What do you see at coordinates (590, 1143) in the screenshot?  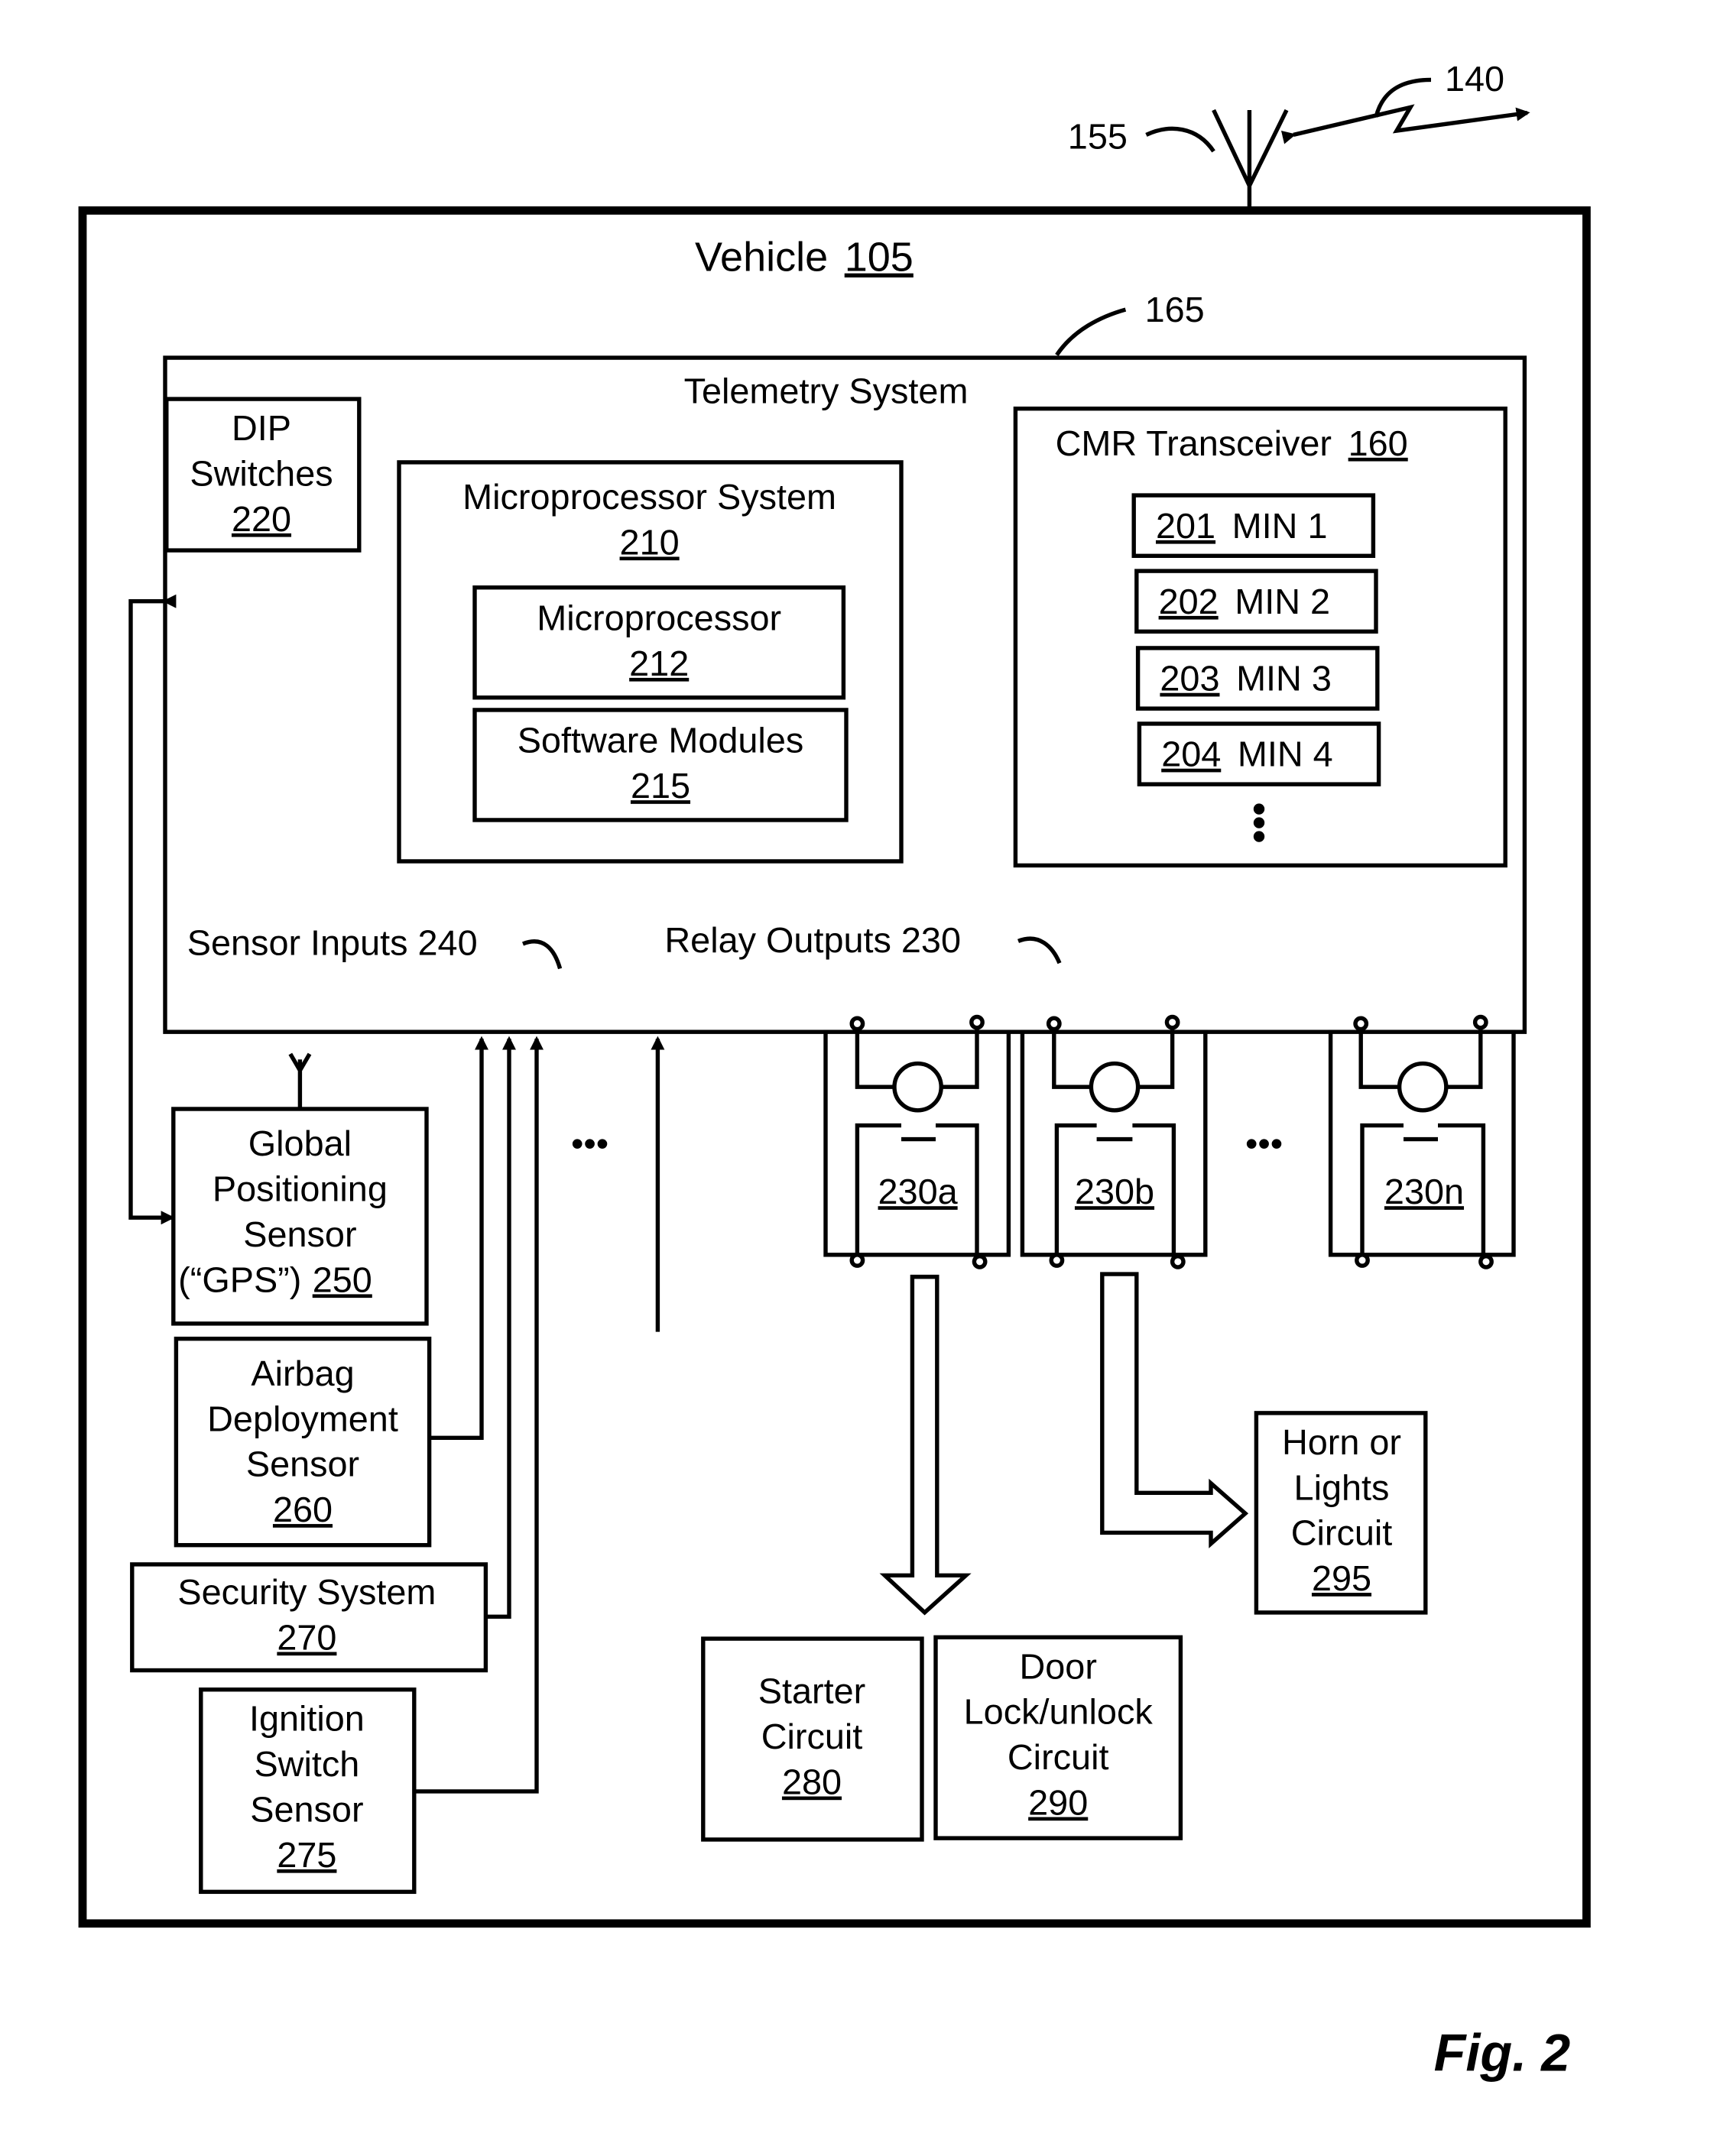 I see `sensor-ellipsis: •••` at bounding box center [590, 1143].